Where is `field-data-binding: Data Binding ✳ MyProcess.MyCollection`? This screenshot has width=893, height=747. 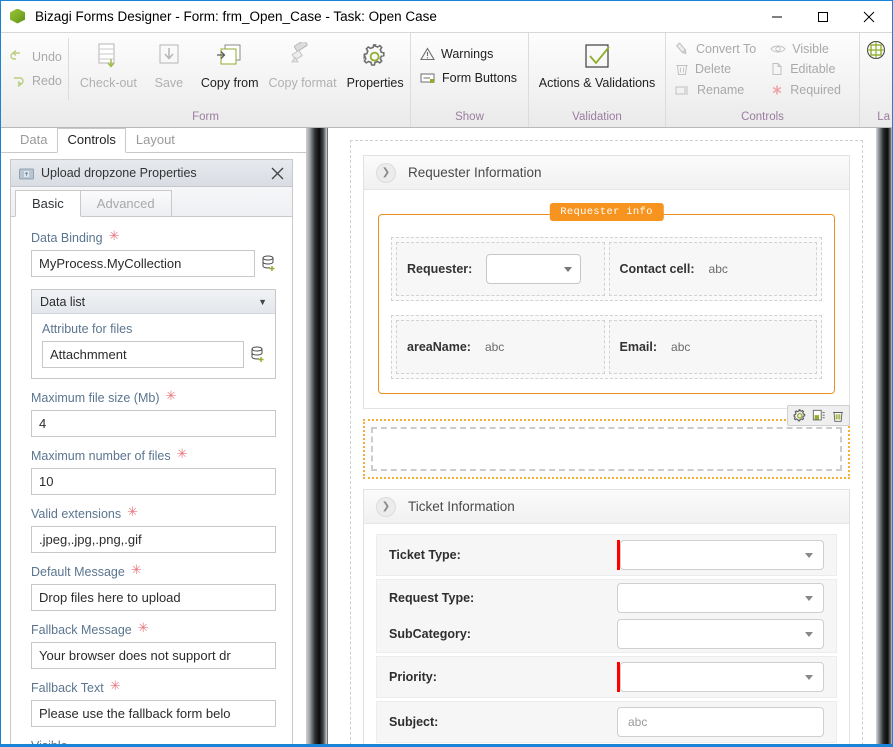 field-data-binding: Data Binding ✳ MyProcess.MyCollection is located at coordinates (153, 253).